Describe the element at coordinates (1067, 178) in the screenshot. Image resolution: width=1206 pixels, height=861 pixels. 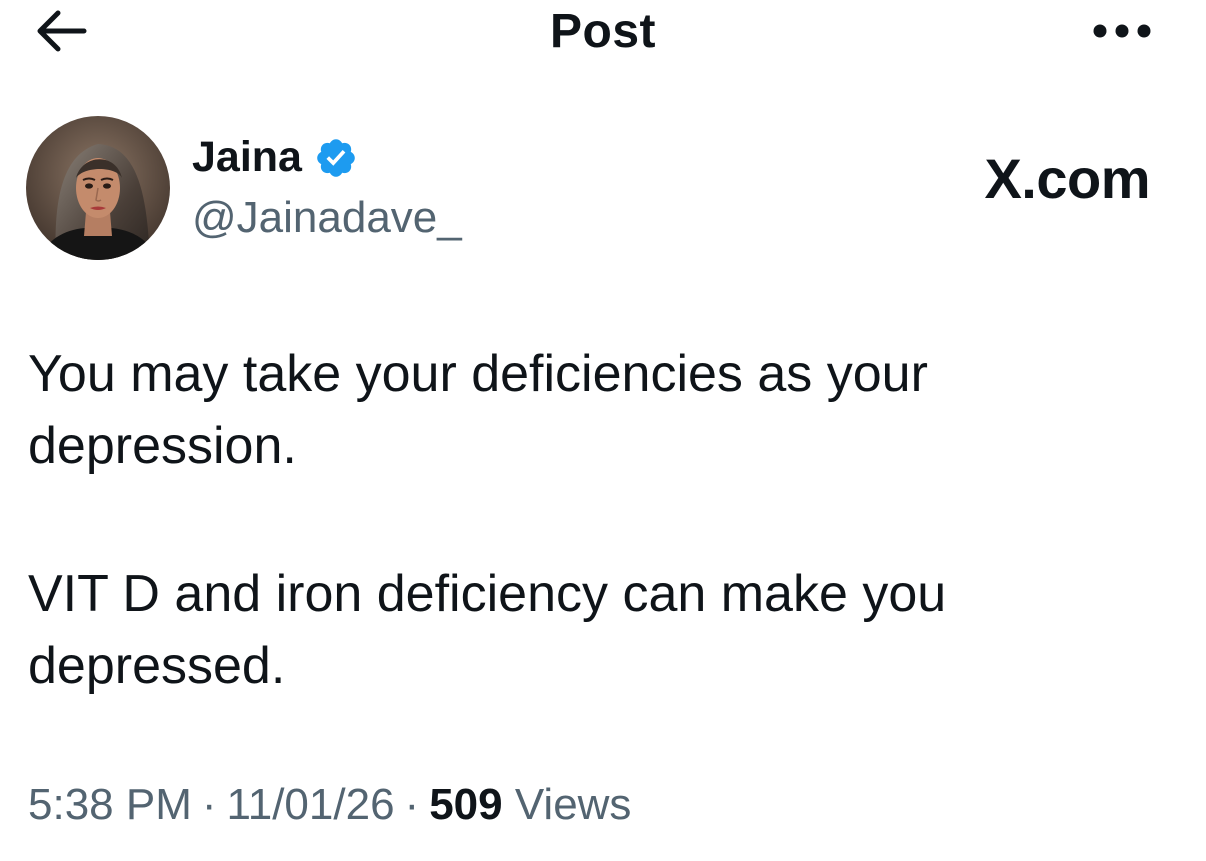
I see `watermark-text: X.com` at that location.